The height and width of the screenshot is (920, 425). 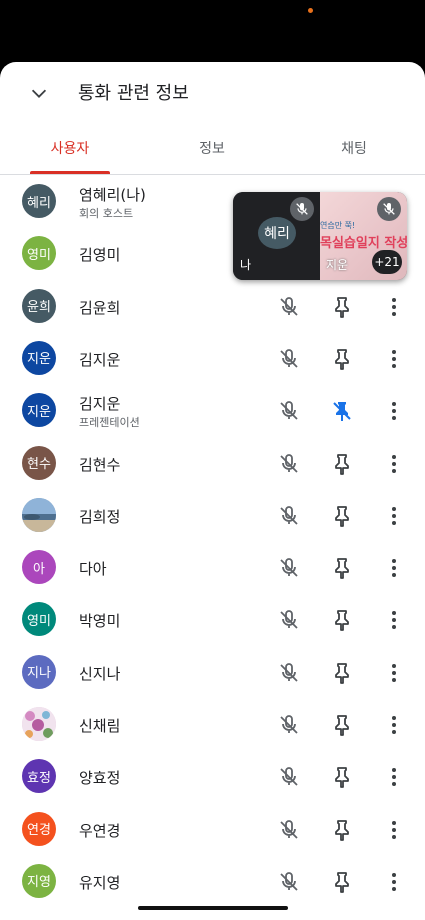 What do you see at coordinates (212, 725) in the screenshot?
I see `participant-row: 신채림` at bounding box center [212, 725].